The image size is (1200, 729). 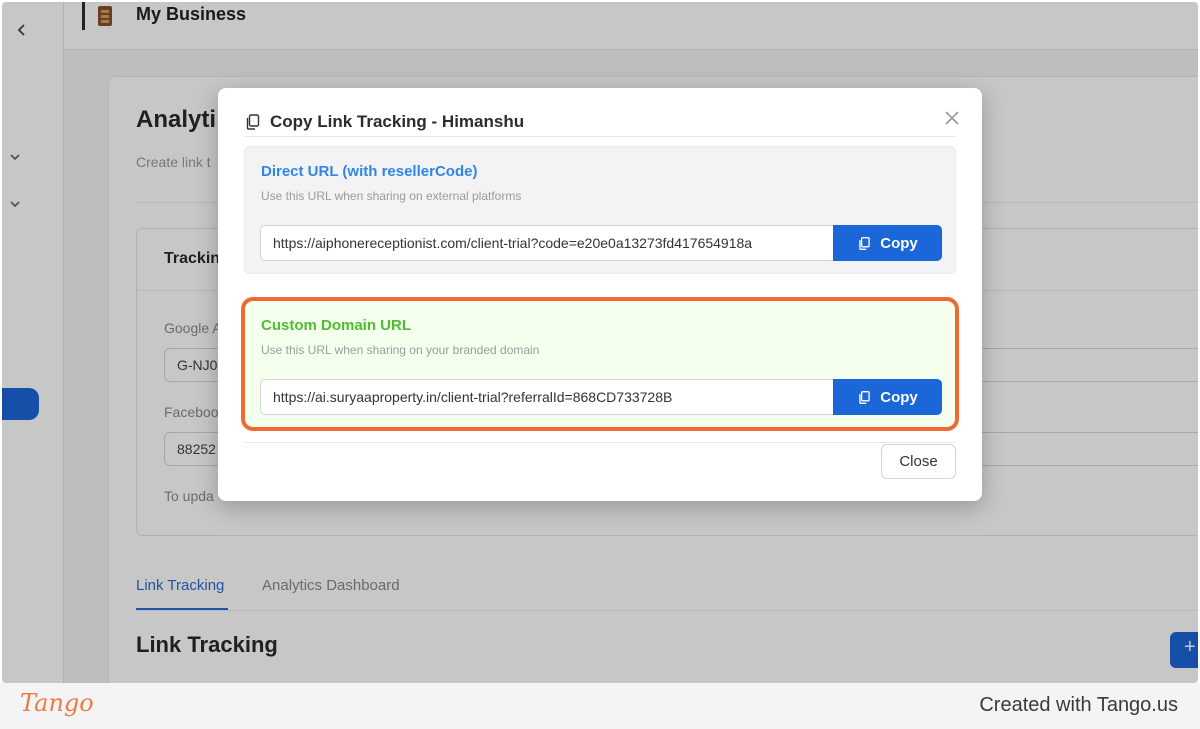 What do you see at coordinates (397, 121) in the screenshot?
I see `modal-title: Copy Link Tracking - Himanshu` at bounding box center [397, 121].